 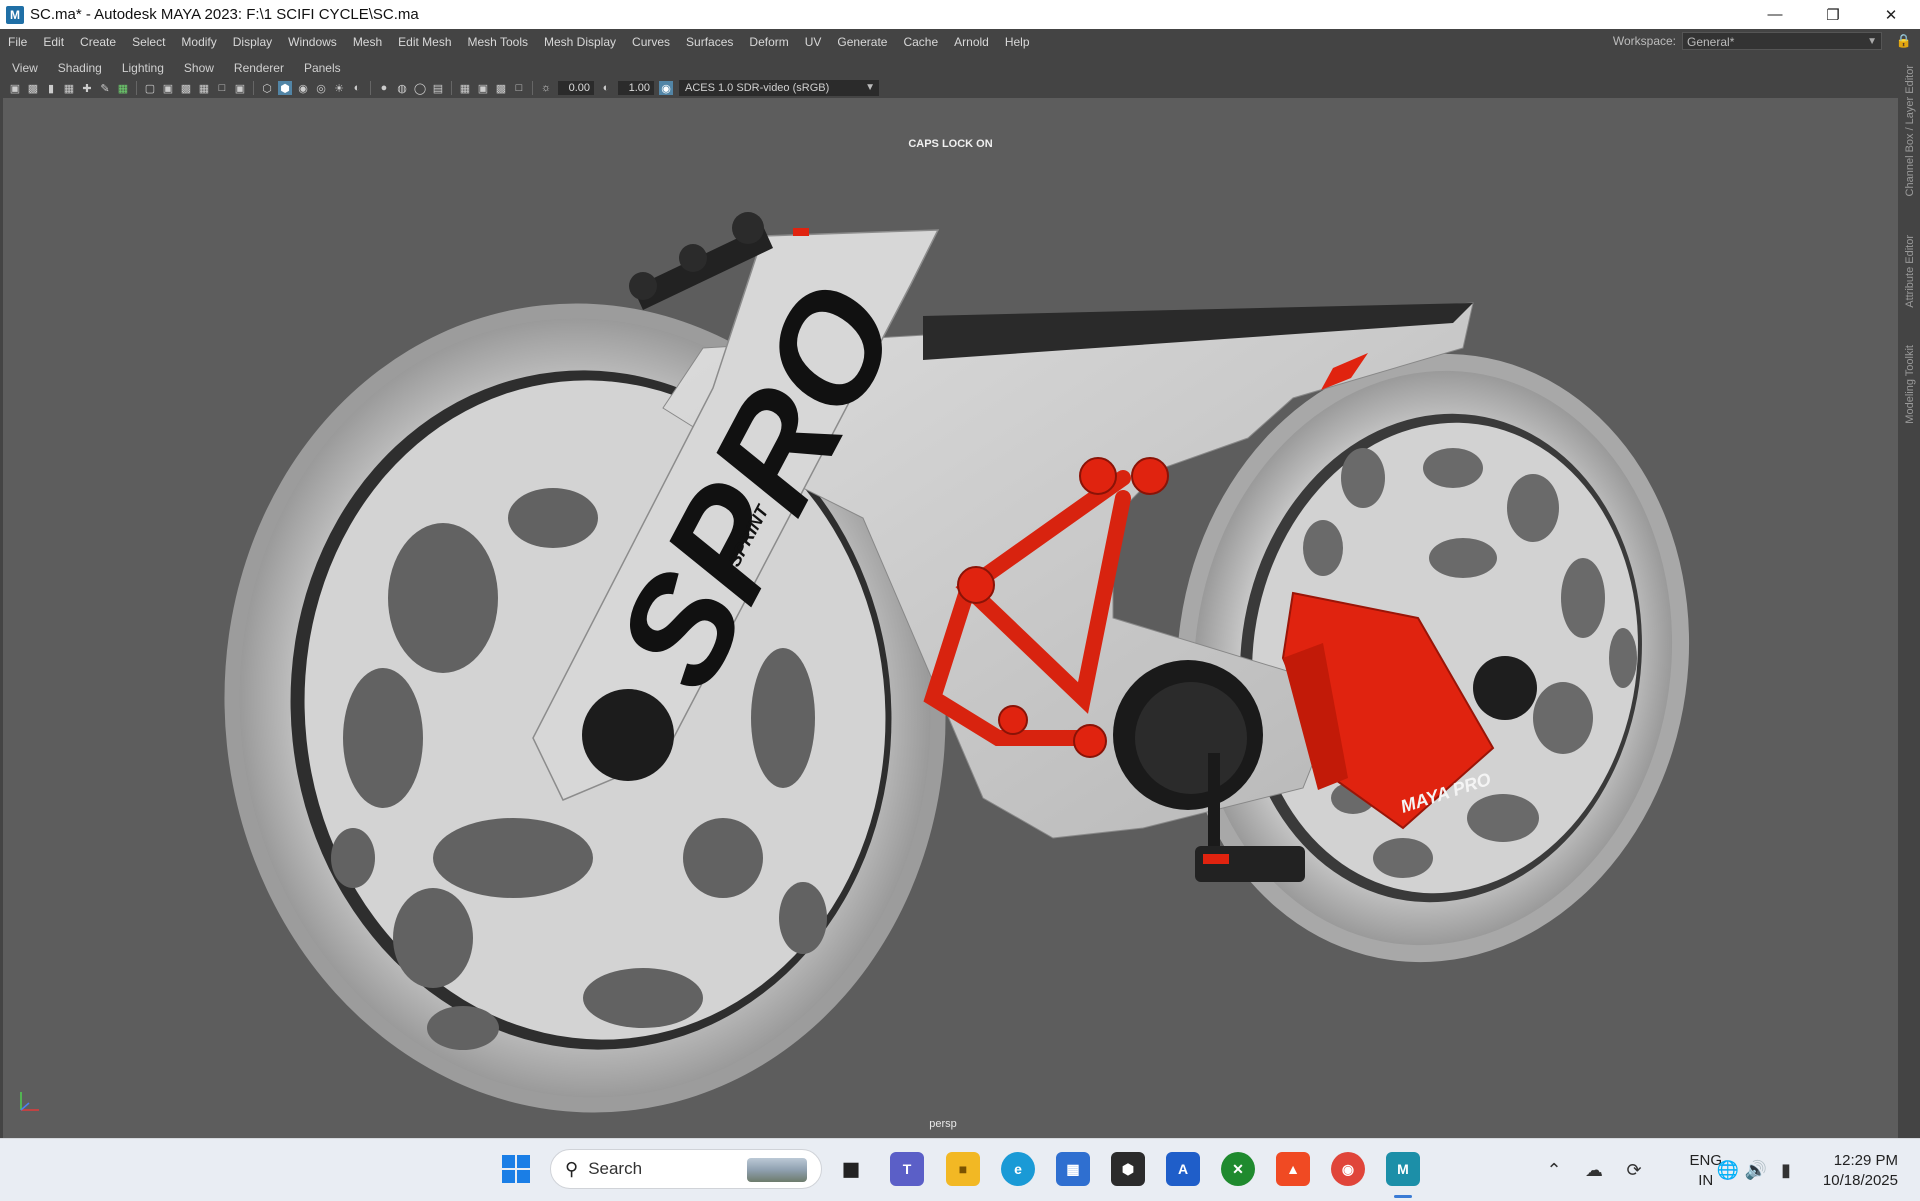 What do you see at coordinates (424, 42) in the screenshot?
I see `menu-edit-mesh: Edit Mesh` at bounding box center [424, 42].